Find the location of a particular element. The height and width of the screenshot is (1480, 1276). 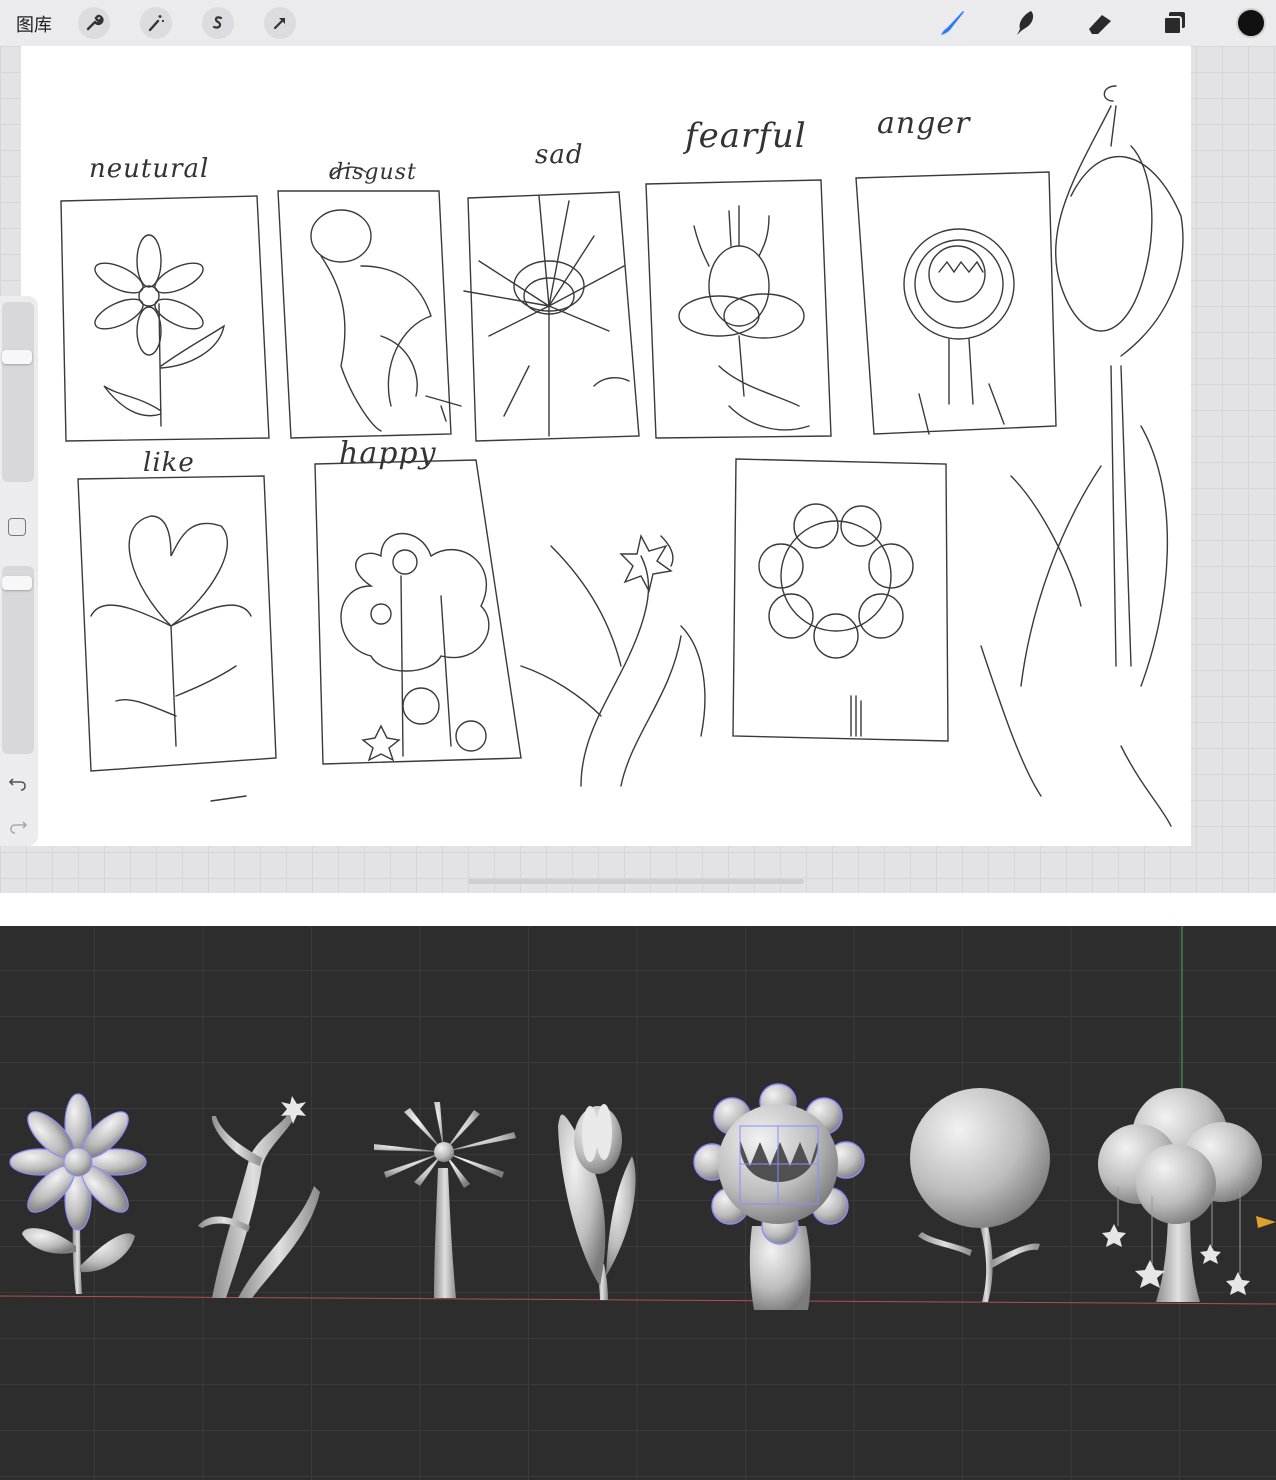

top-toolbar: 图库 is located at coordinates (638, 23).